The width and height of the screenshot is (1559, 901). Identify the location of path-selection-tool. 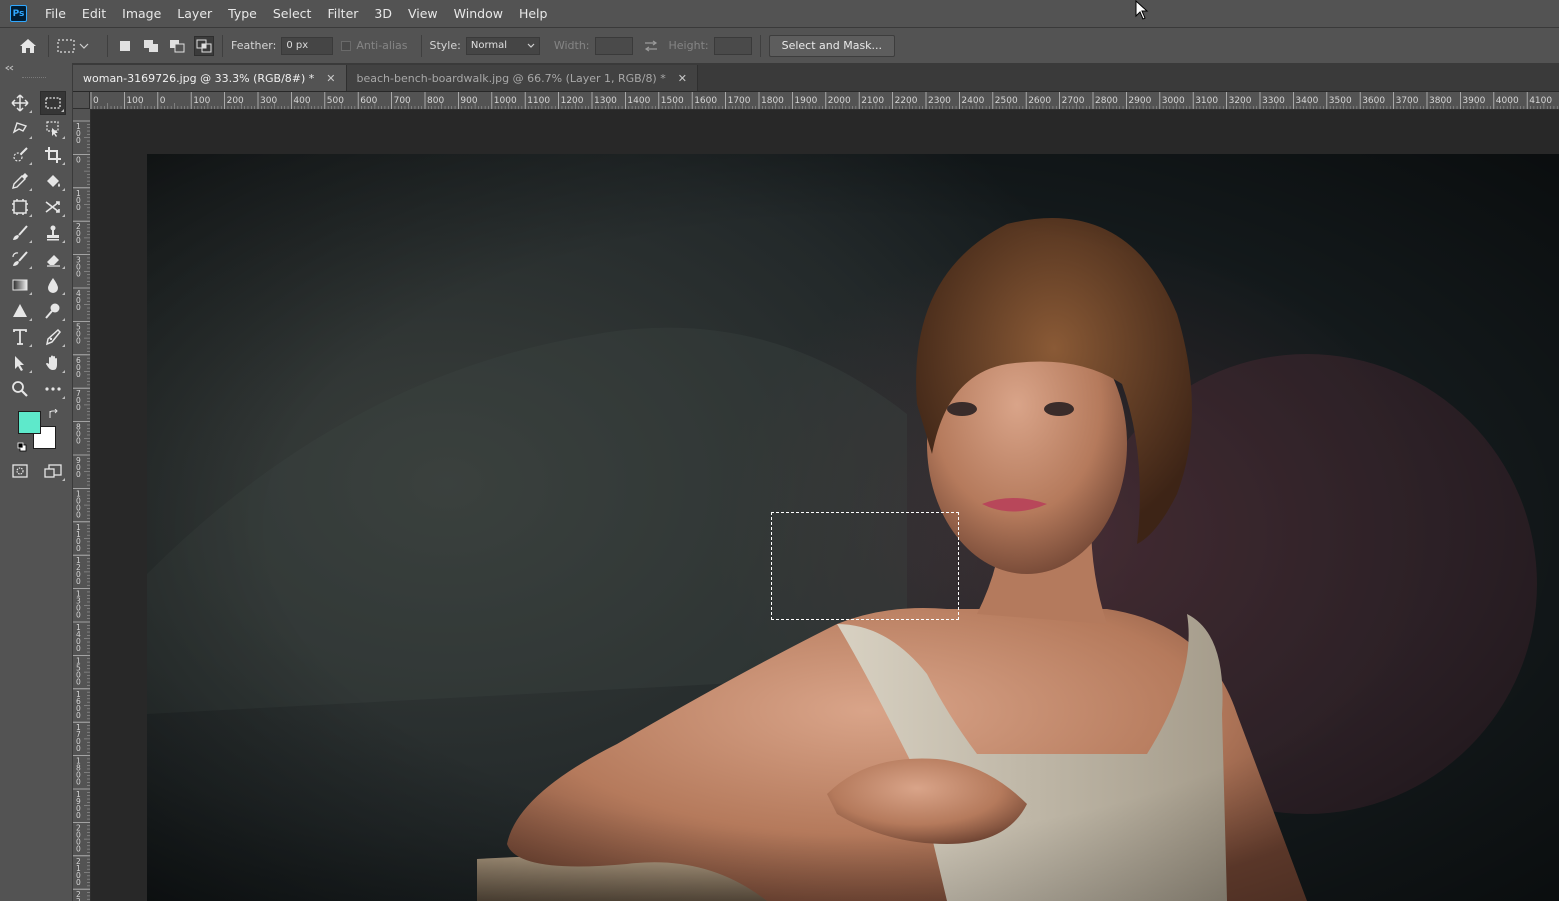
(20, 363).